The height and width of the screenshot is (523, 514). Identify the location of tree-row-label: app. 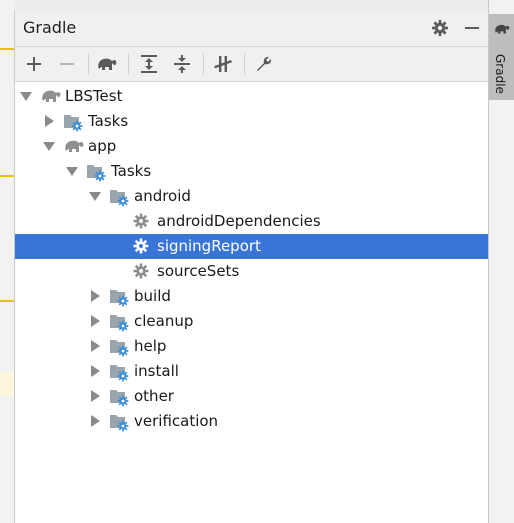
(102, 146).